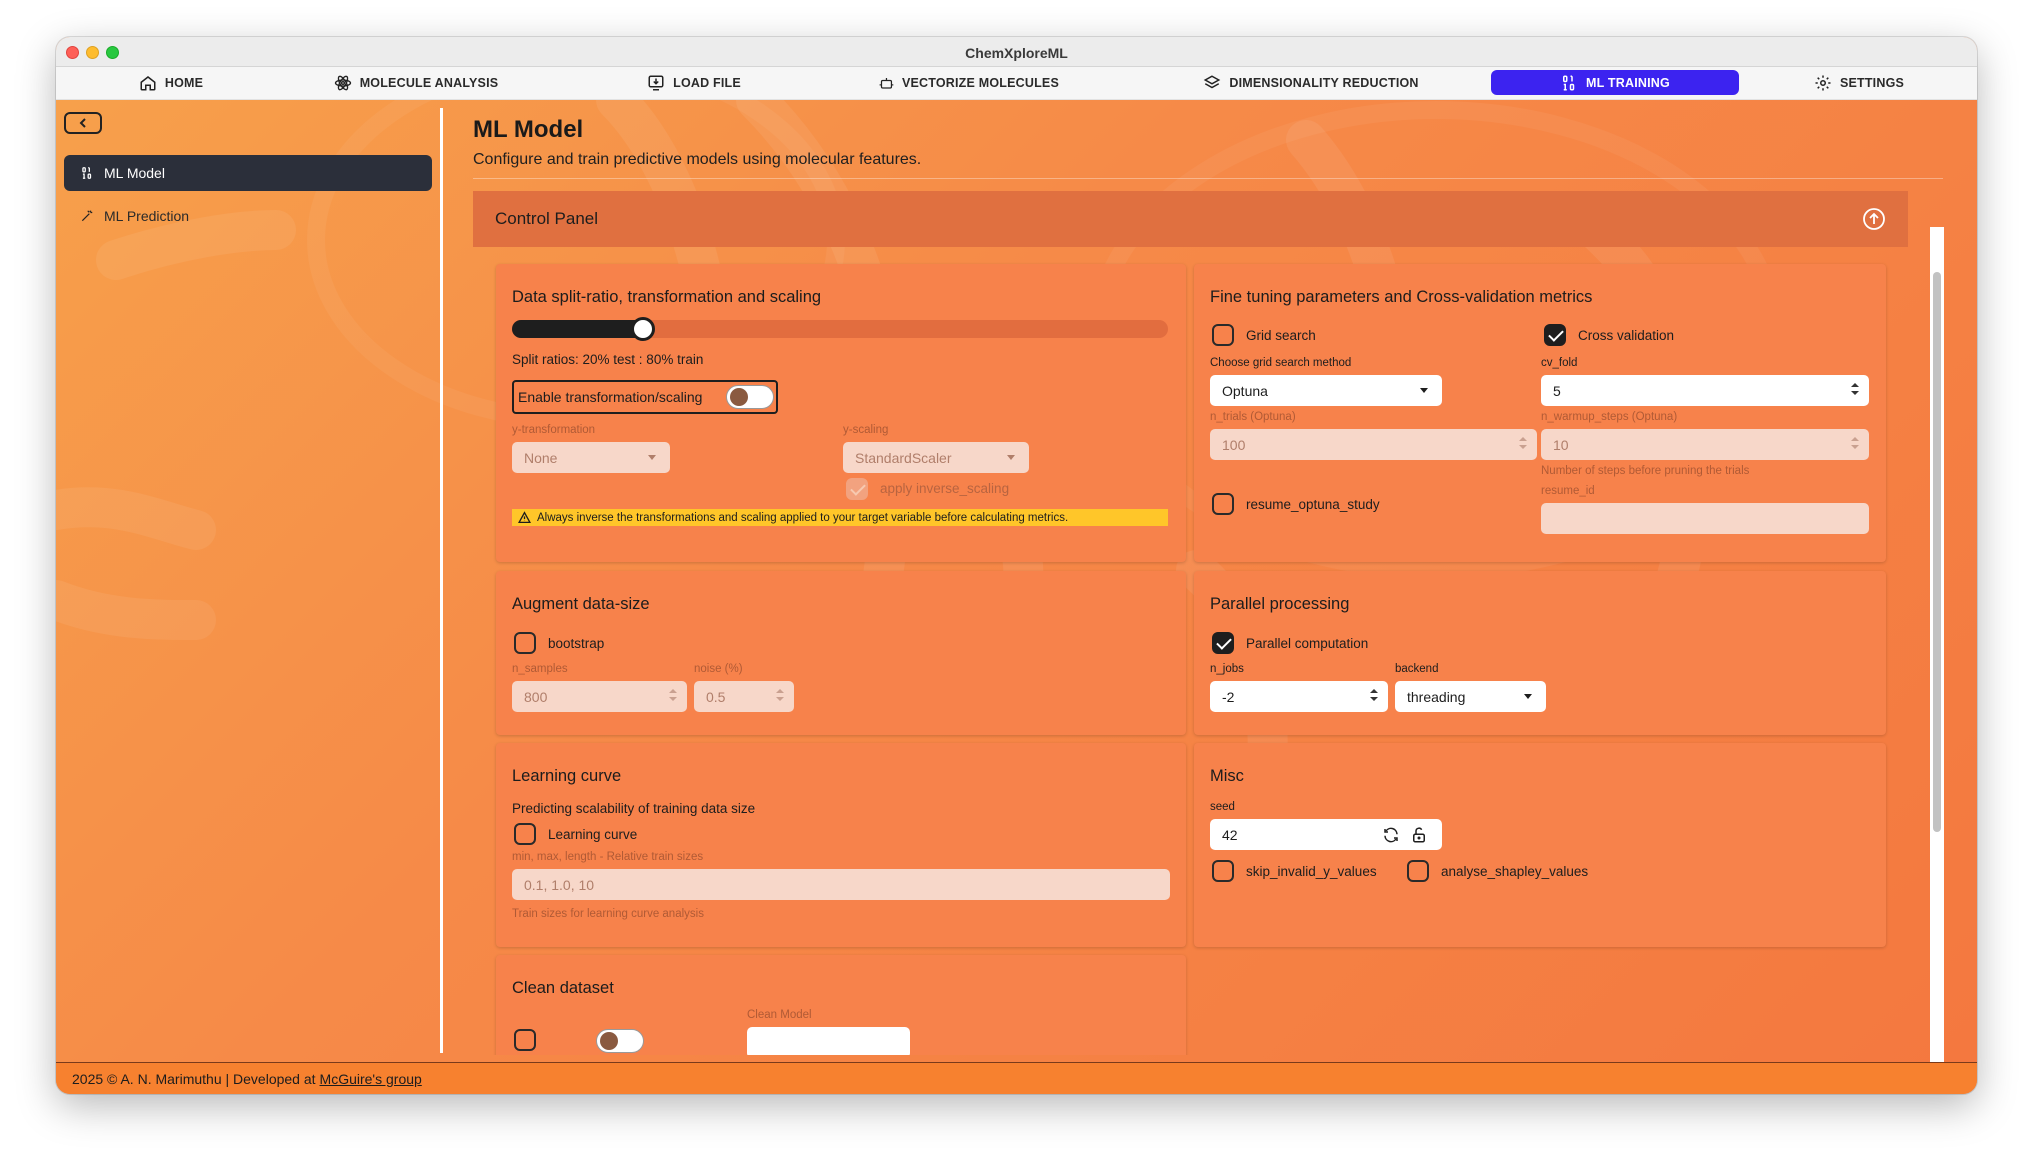 The width and height of the screenshot is (2032, 1167). I want to click on learning-curve-checkbox-label: Learning curve, so click(593, 834).